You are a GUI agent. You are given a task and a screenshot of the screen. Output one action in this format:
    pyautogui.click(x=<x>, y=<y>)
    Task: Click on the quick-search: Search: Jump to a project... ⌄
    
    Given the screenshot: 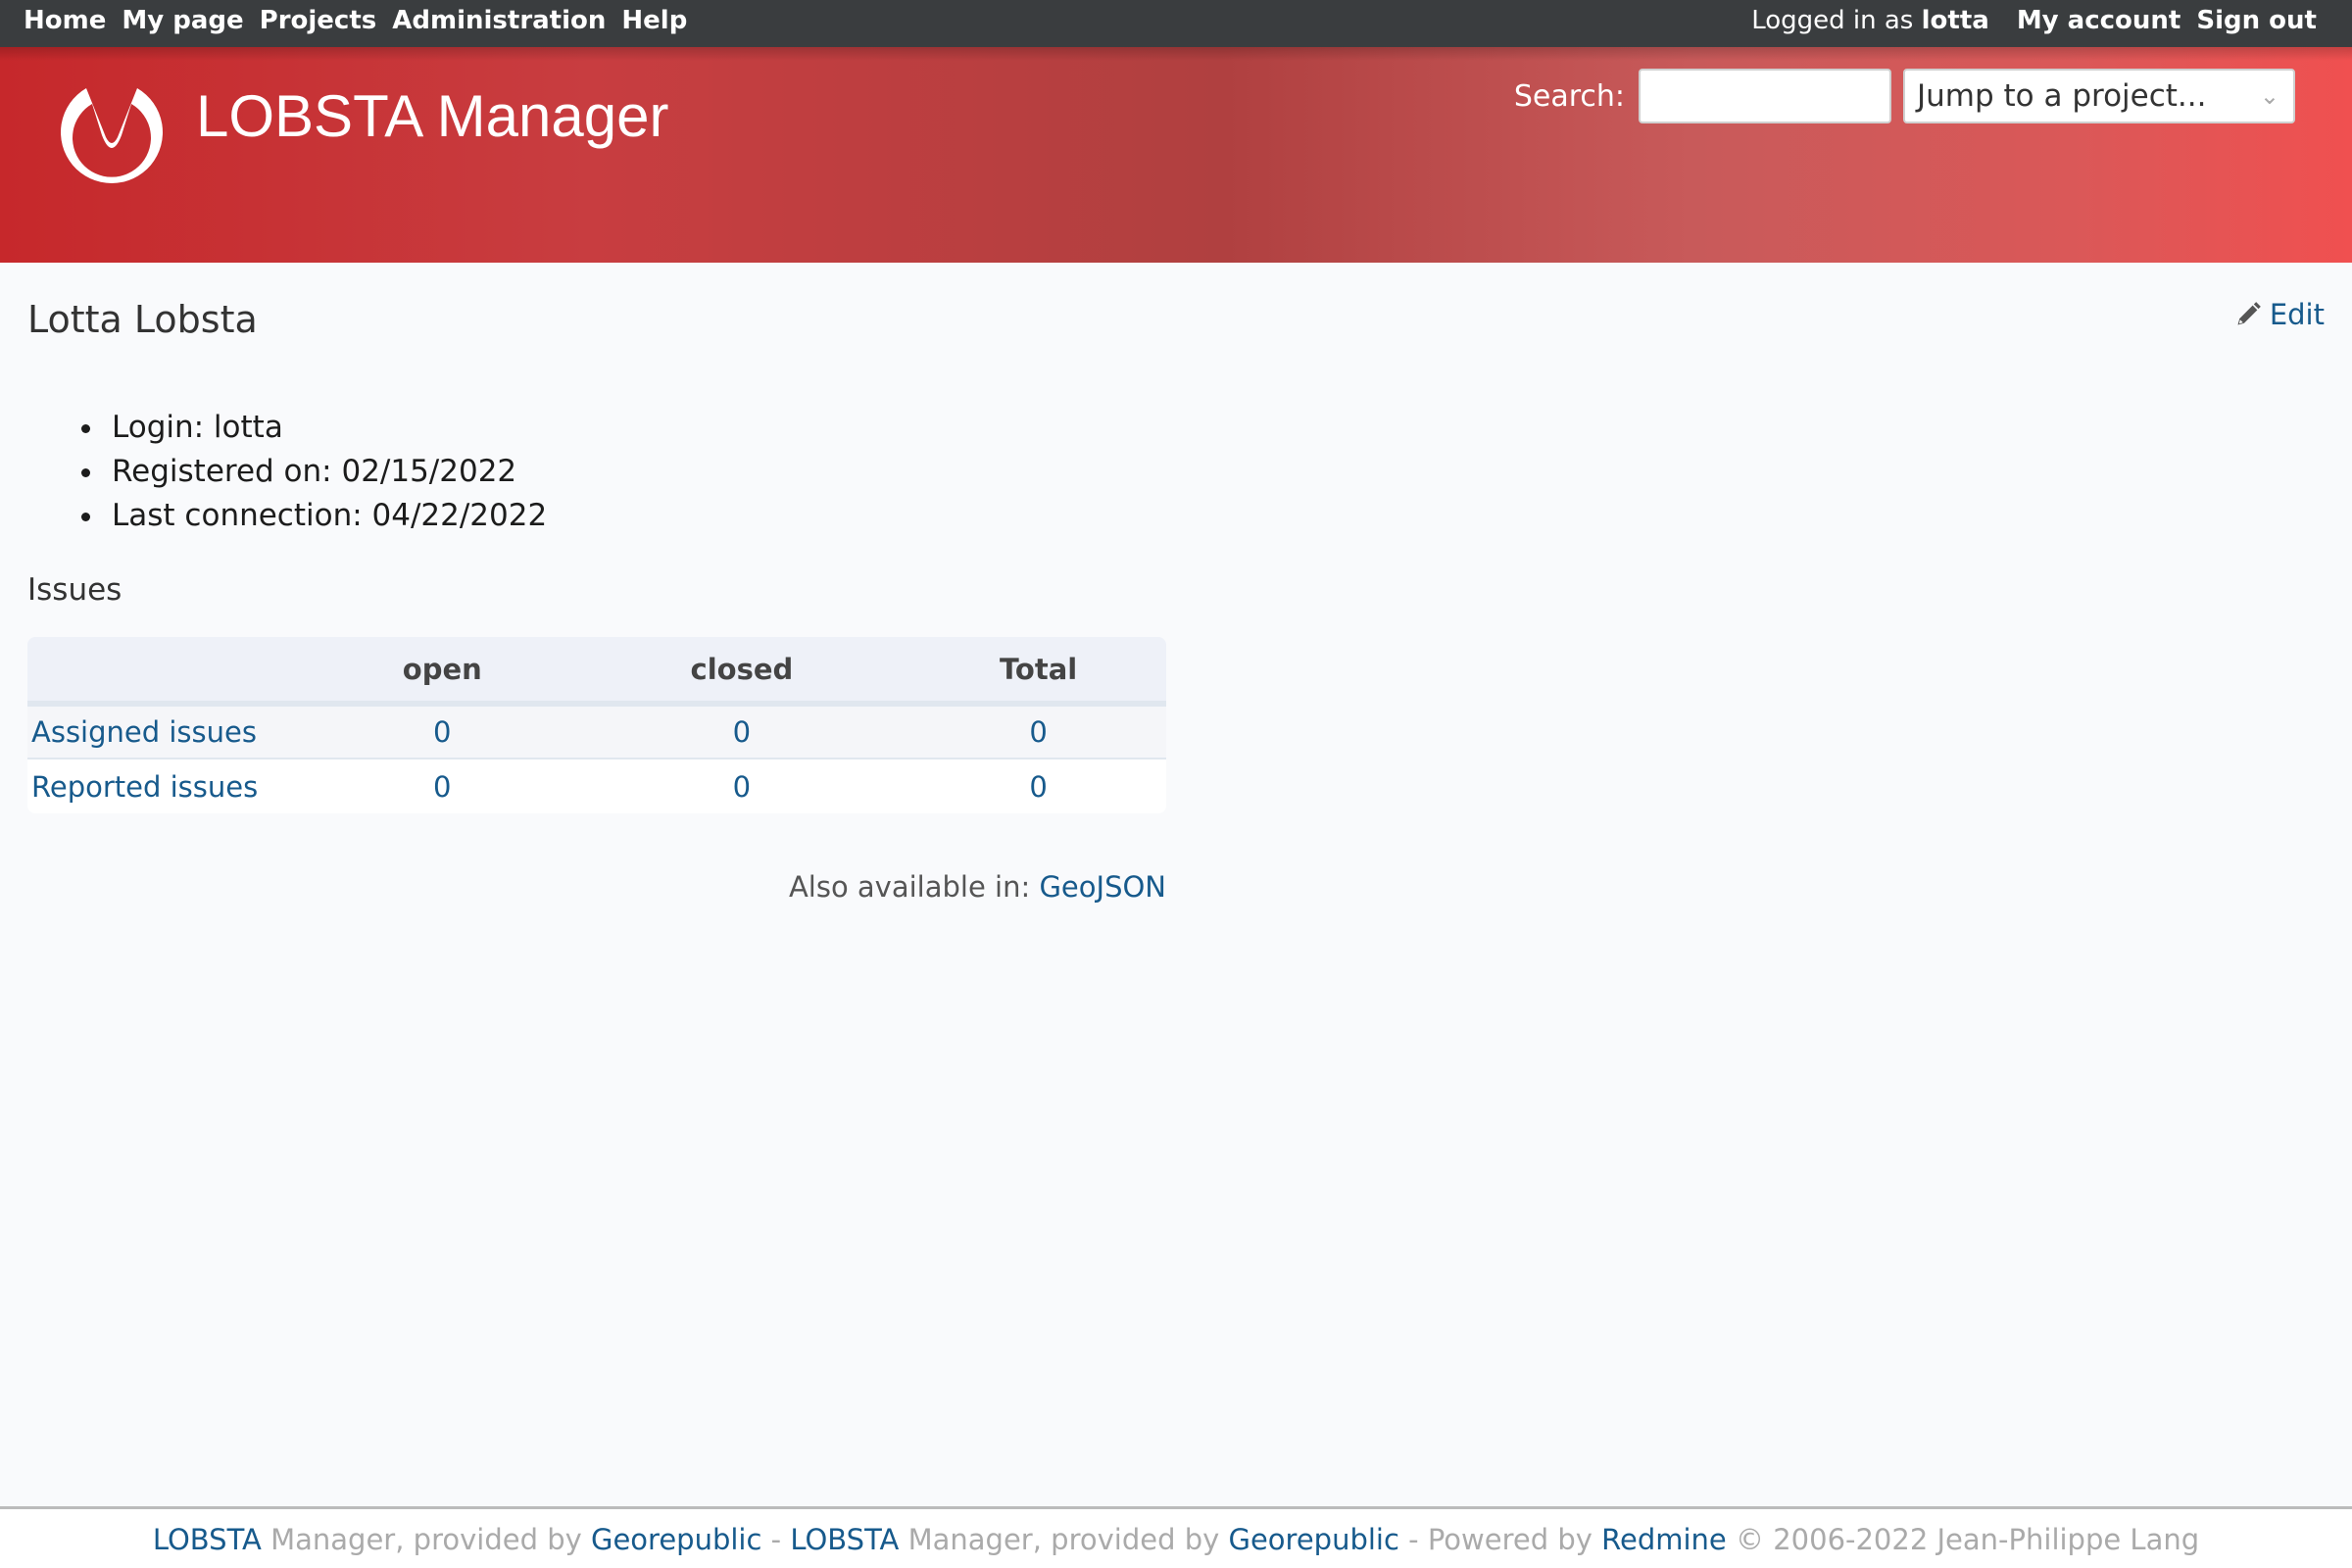 What is the action you would take?
    pyautogui.click(x=1904, y=96)
    